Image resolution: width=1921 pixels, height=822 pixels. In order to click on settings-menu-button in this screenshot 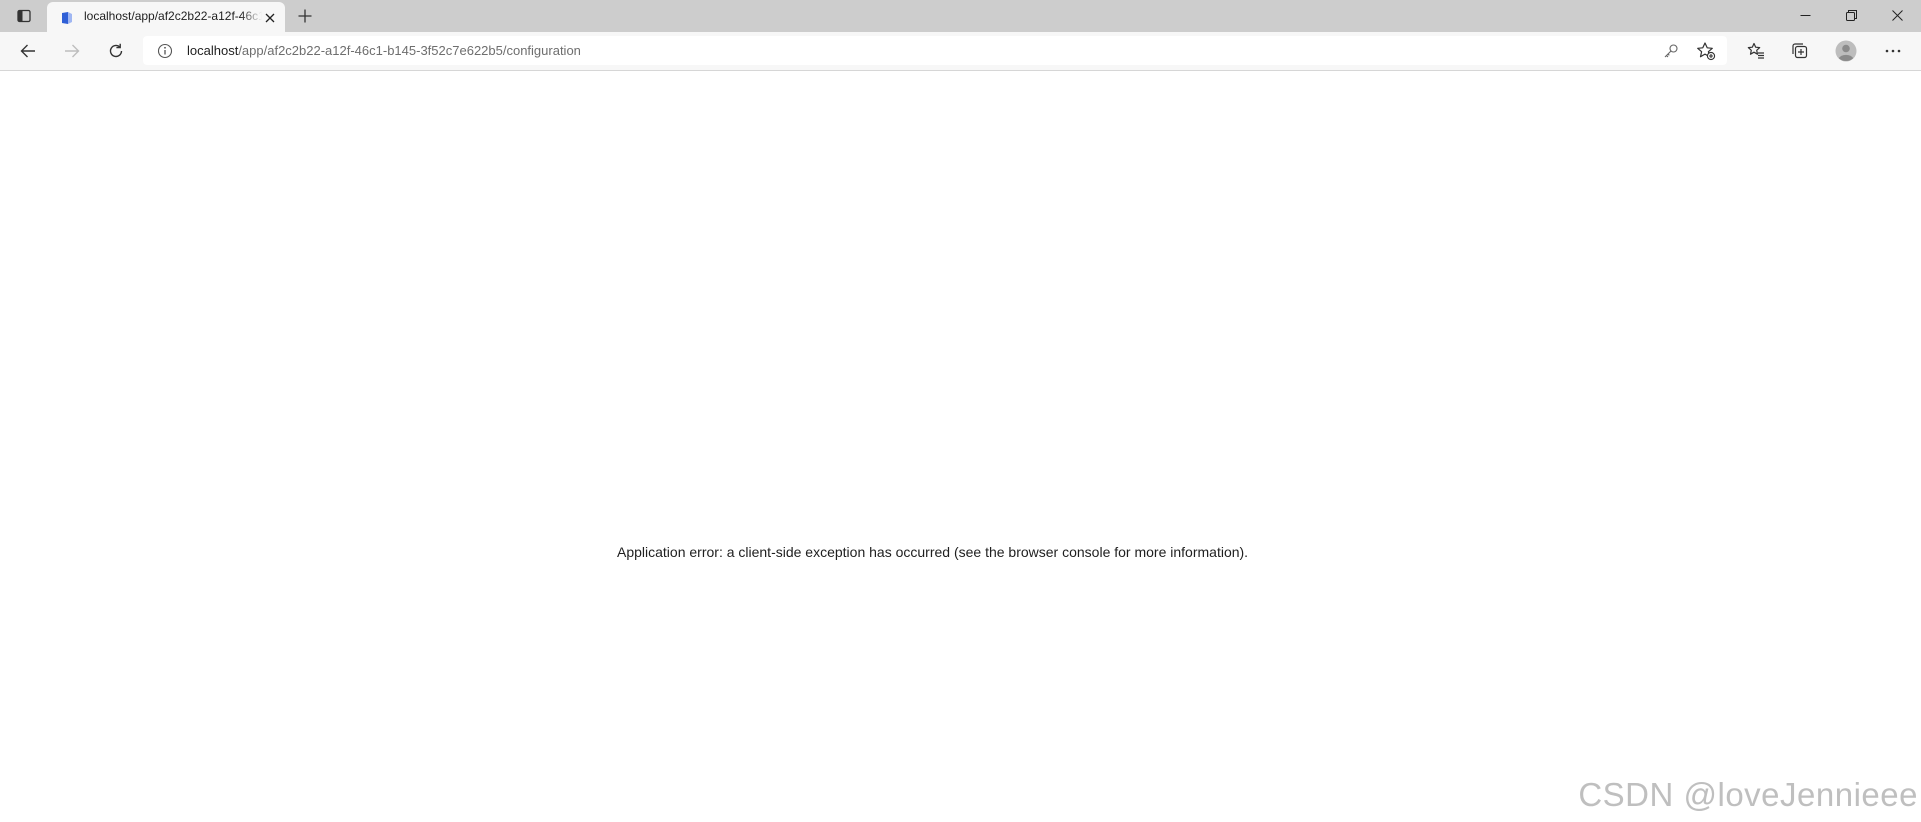, I will do `click(1893, 51)`.